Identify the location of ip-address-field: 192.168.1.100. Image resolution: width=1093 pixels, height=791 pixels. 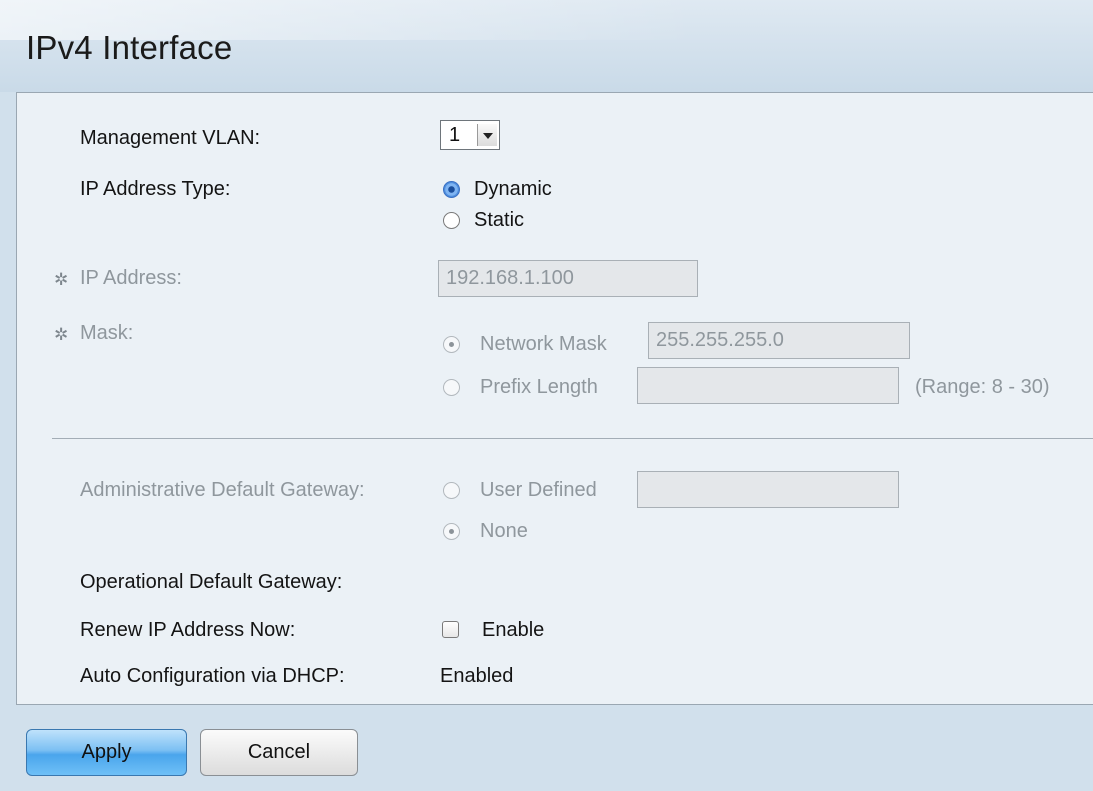
(568, 278).